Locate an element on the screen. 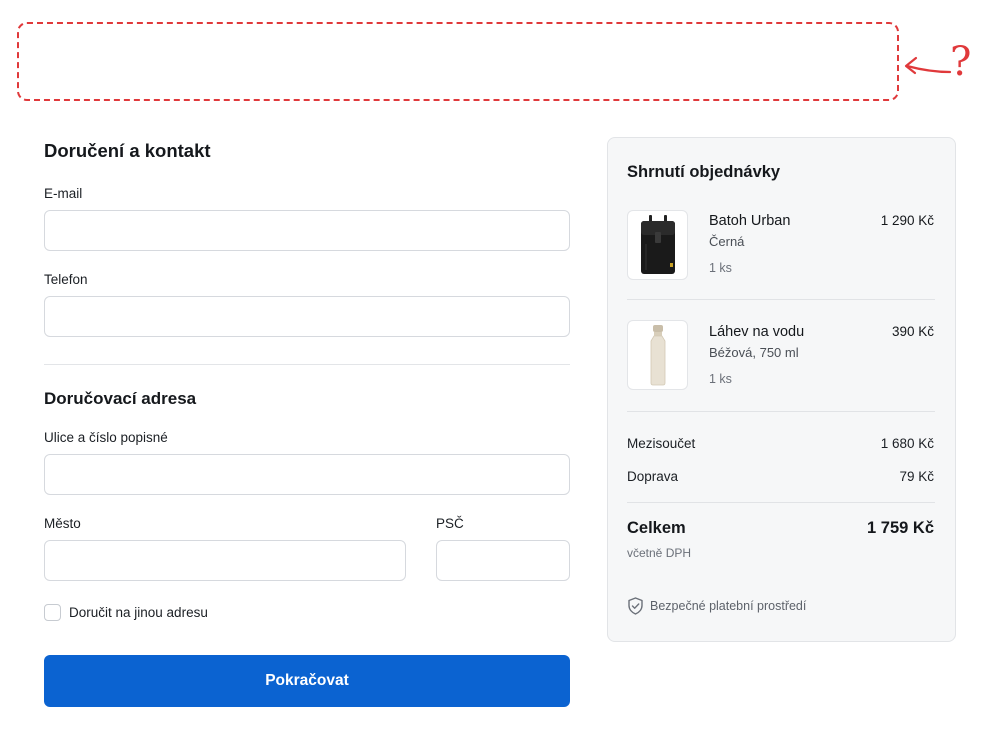 The height and width of the screenshot is (750, 1000). continue-button: Pokračovat is located at coordinates (307, 681).